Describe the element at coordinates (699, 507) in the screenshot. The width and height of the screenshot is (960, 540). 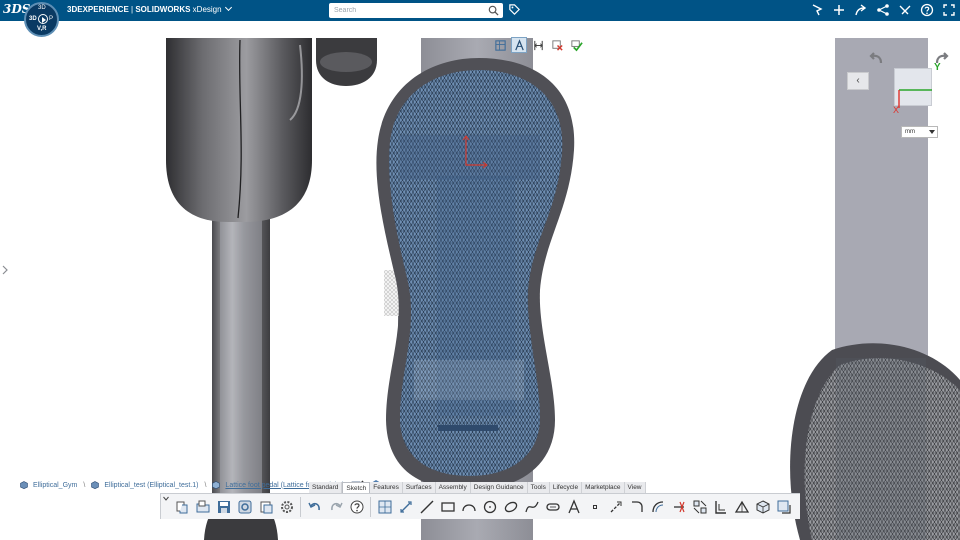
I see `convert-icon` at that location.